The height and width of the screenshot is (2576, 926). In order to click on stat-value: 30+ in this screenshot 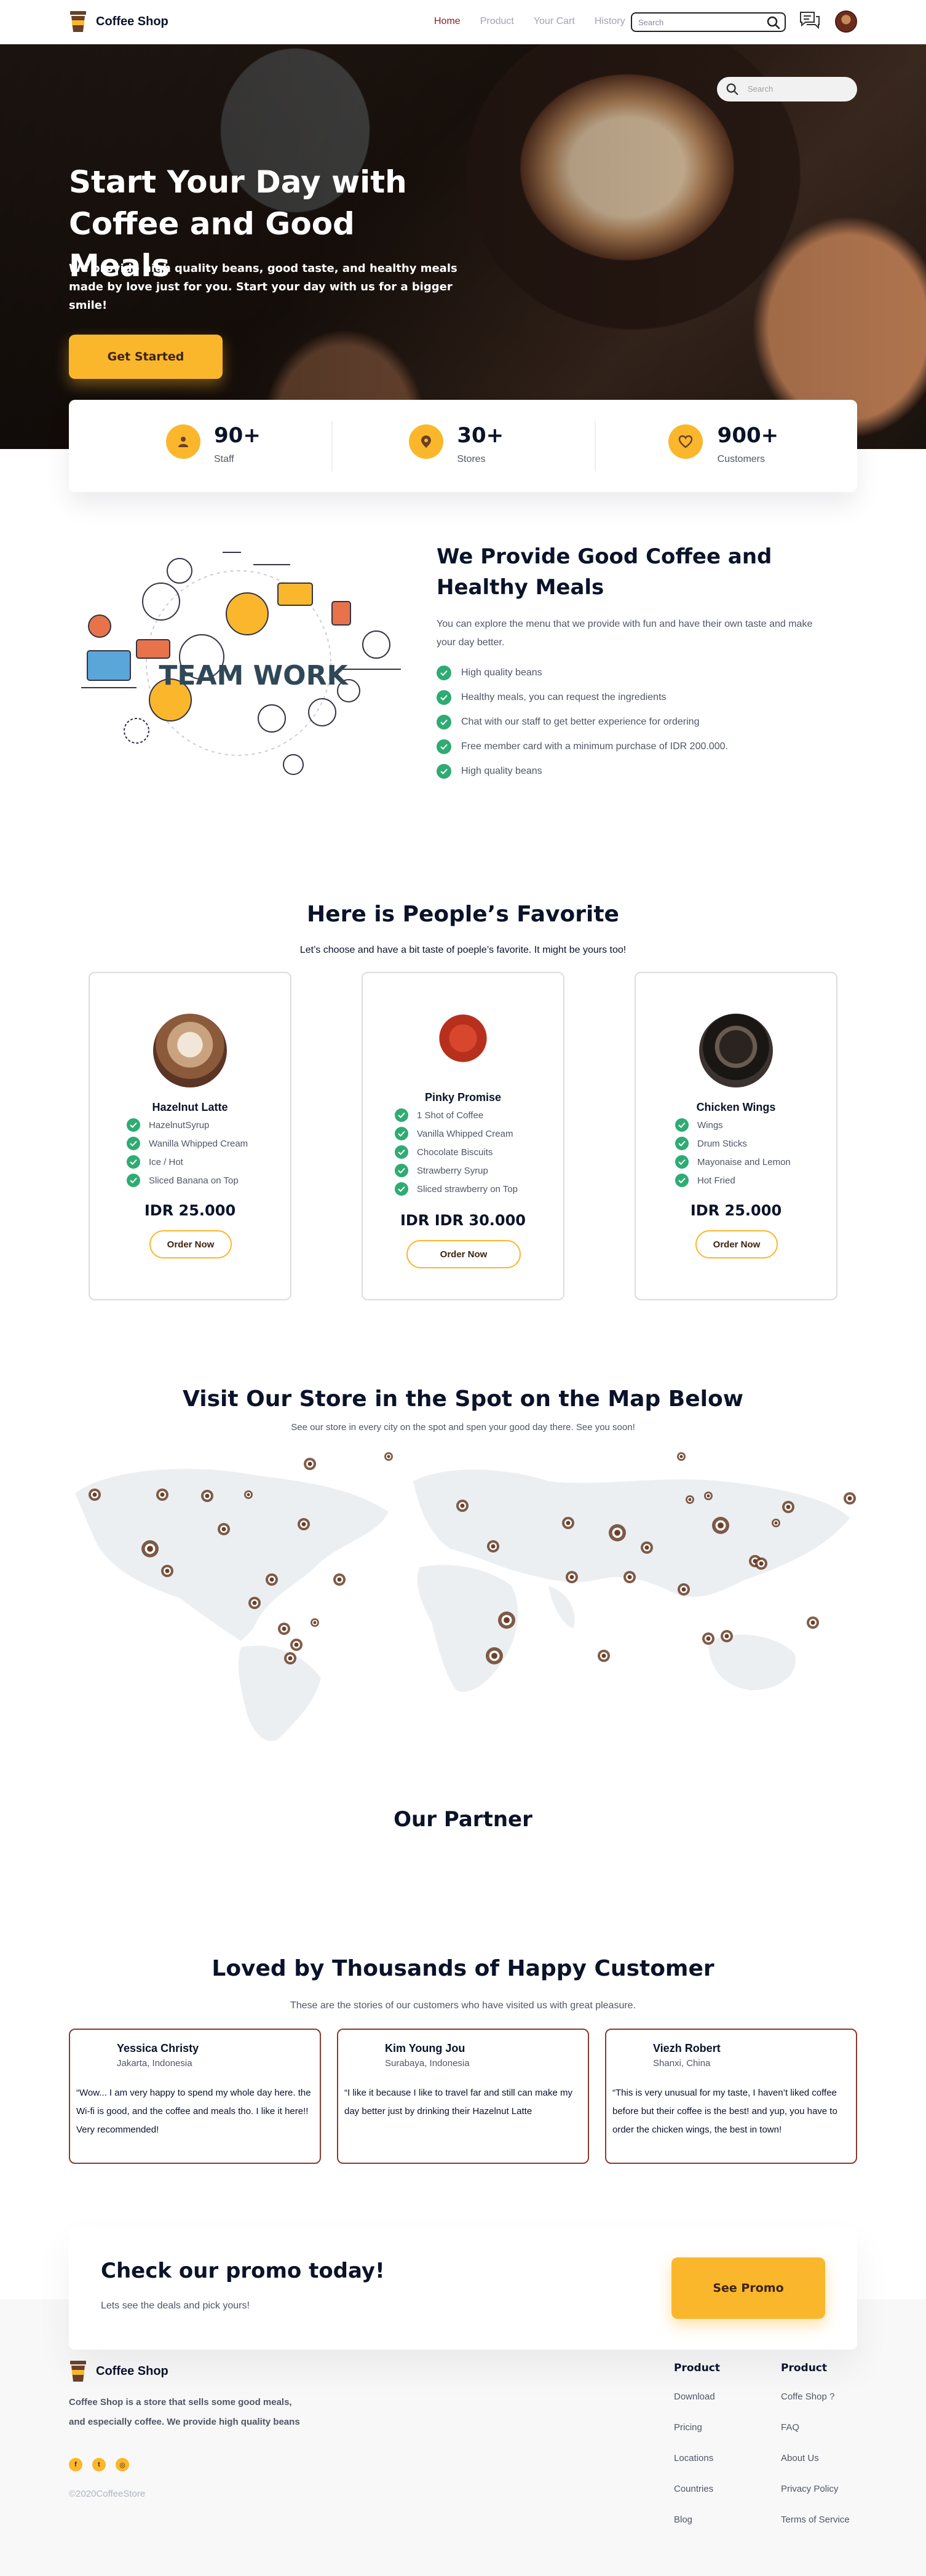, I will do `click(480, 435)`.